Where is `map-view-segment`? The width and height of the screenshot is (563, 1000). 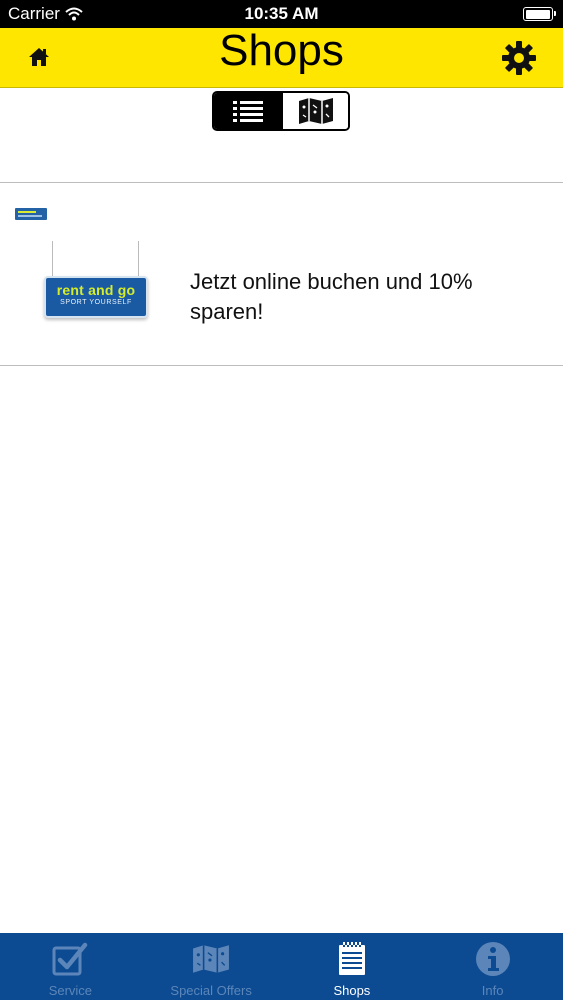 map-view-segment is located at coordinates (314, 111).